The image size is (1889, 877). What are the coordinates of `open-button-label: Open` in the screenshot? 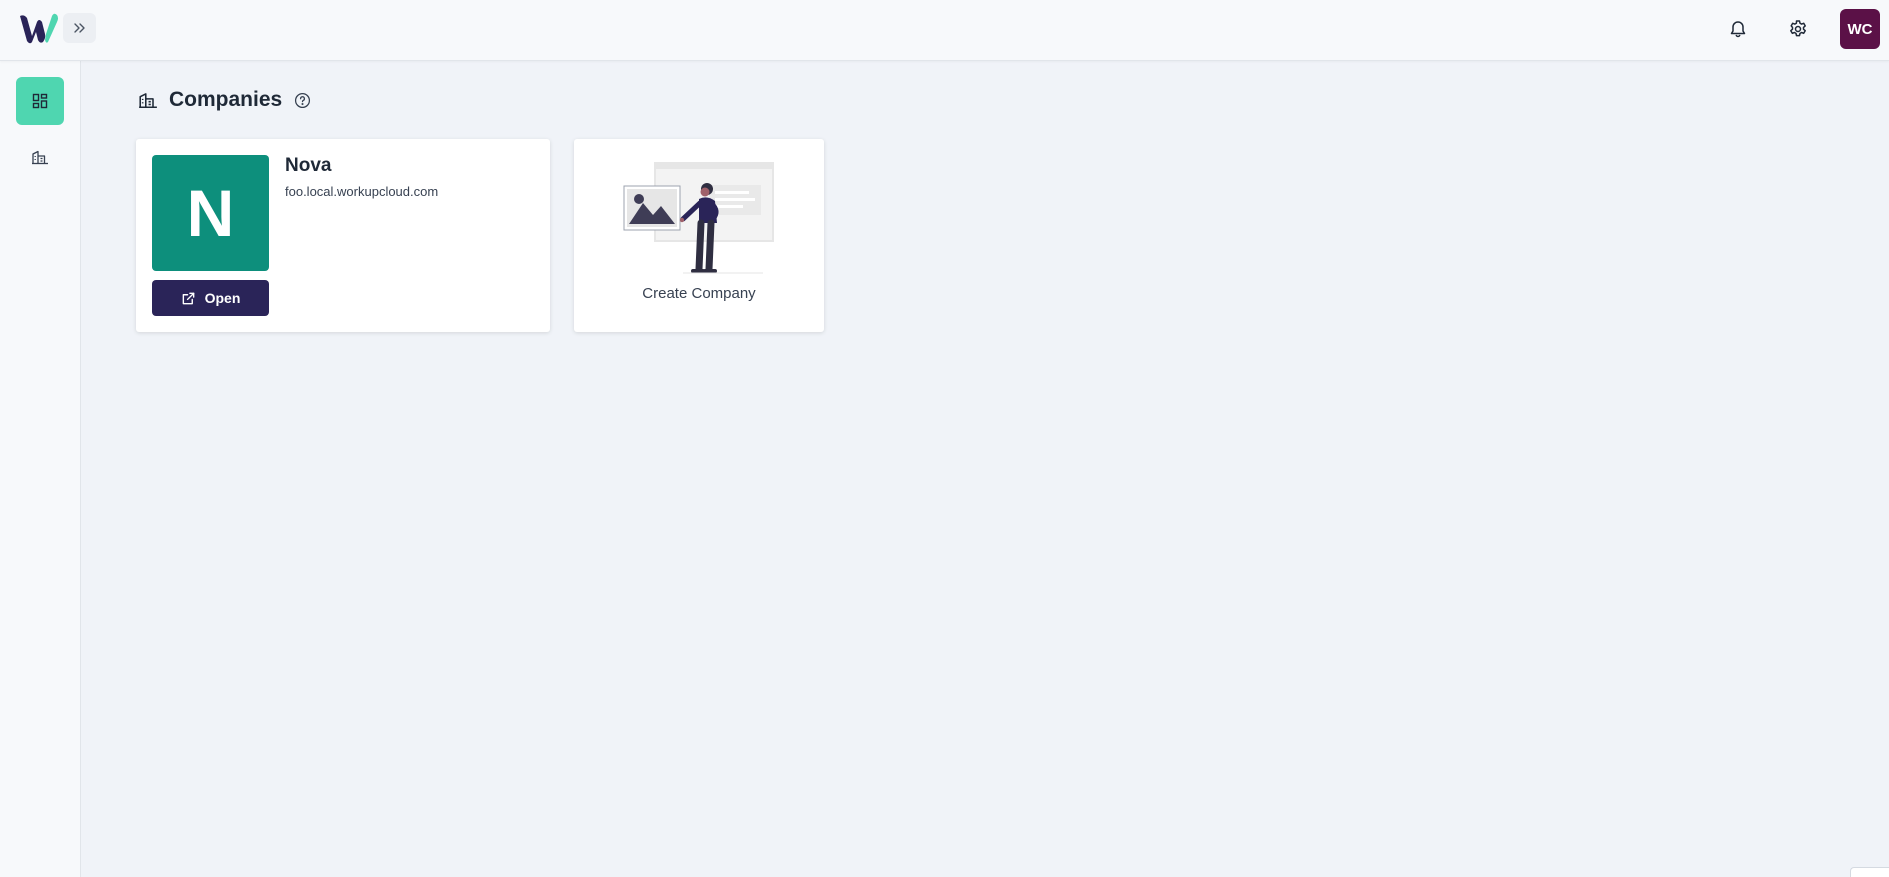 It's located at (222, 298).